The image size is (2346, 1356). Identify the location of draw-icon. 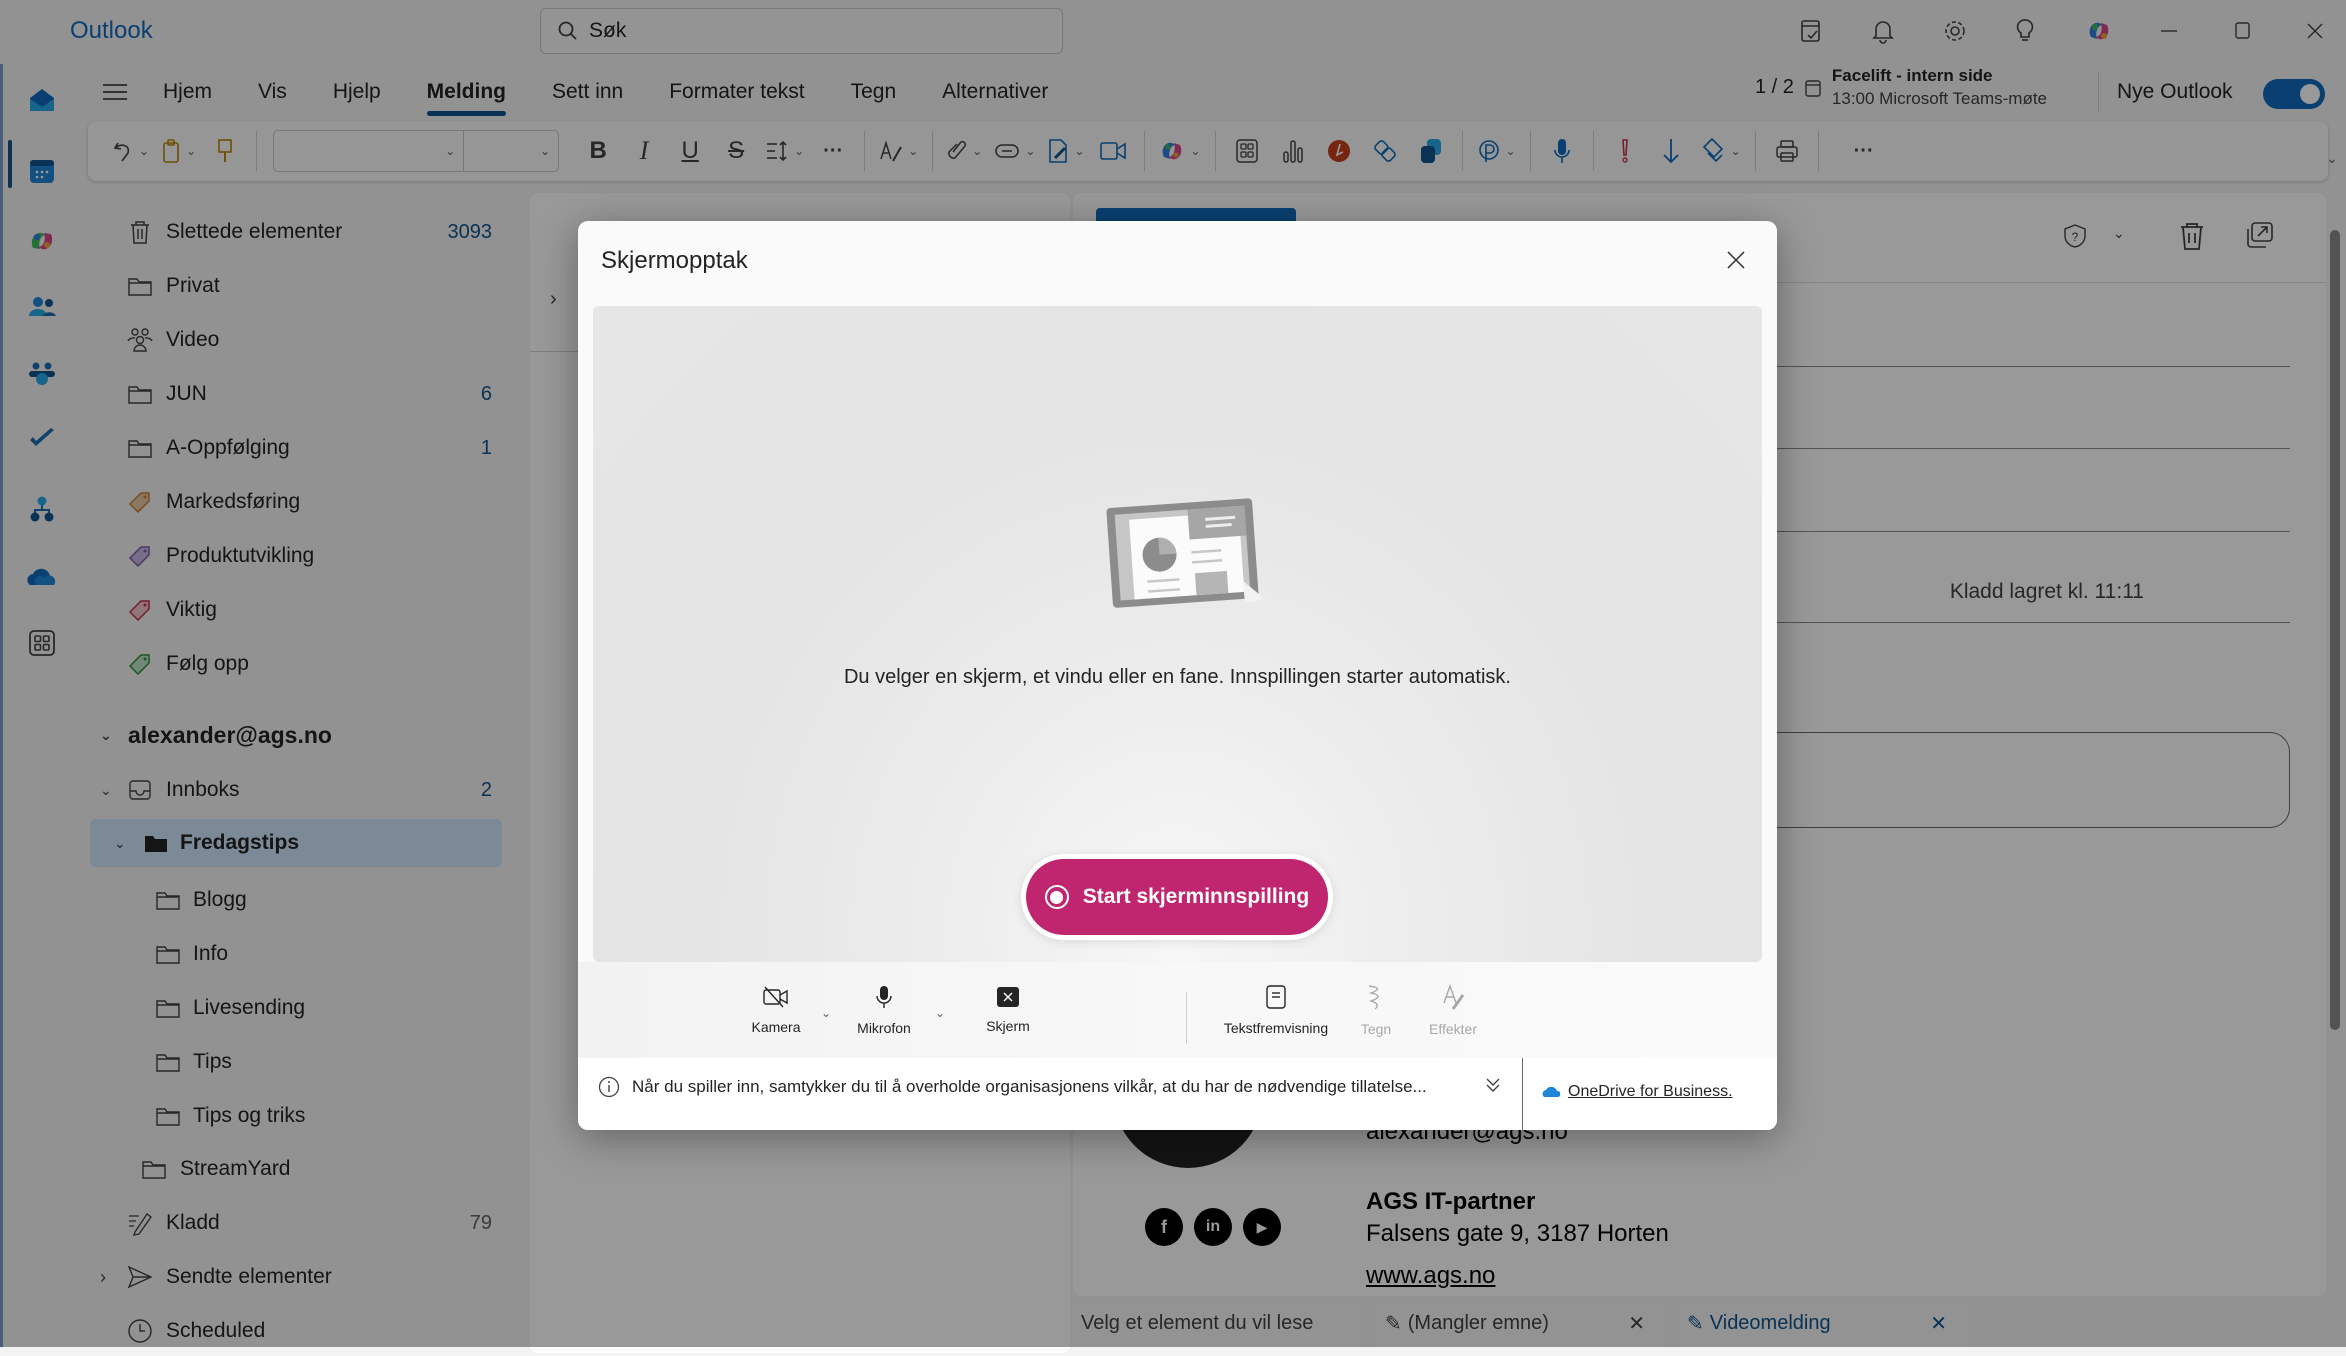
(1373, 997).